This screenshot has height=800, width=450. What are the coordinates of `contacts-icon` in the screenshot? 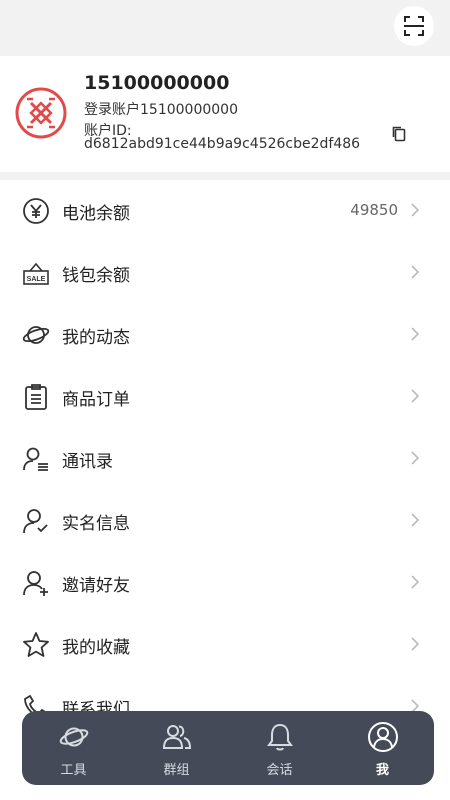 It's located at (36, 459).